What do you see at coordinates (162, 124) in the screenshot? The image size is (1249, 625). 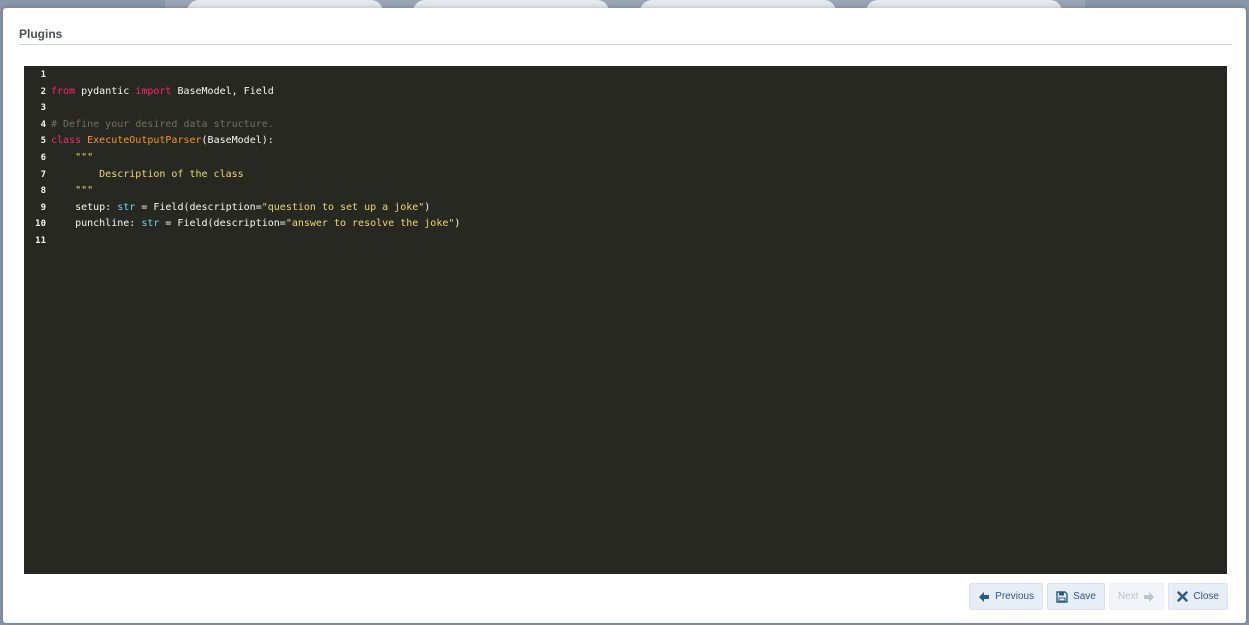 I see `code-token: # Define your desired data structure.` at bounding box center [162, 124].